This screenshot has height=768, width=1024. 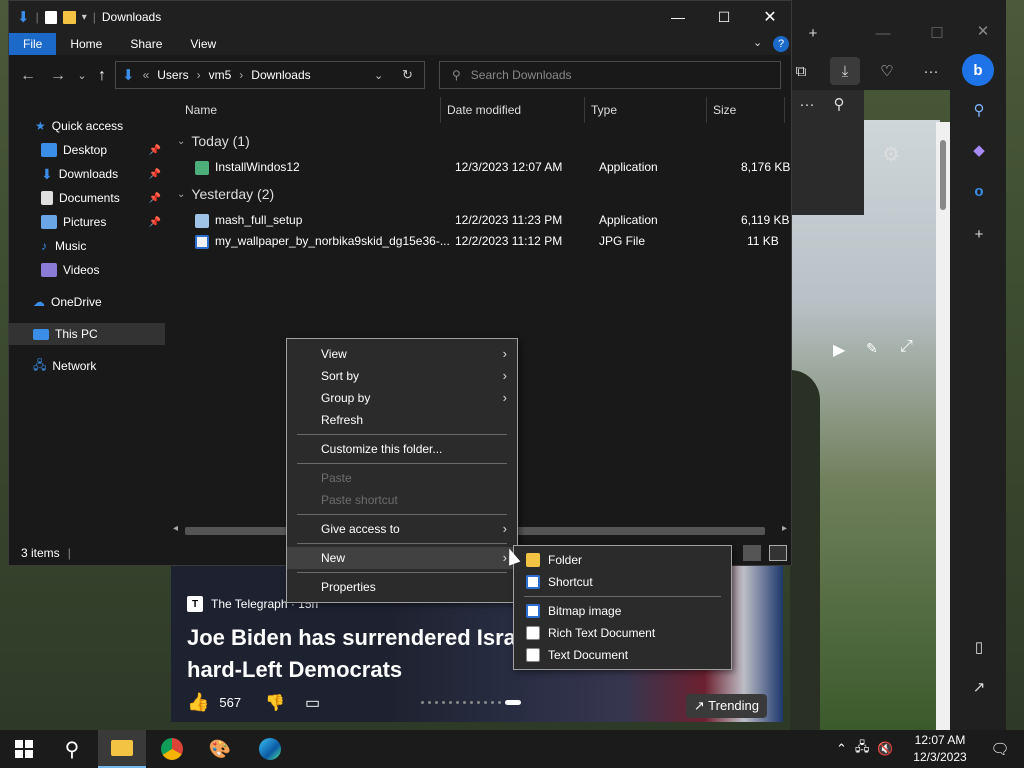 I want to click on sidebar-toggle-icon: ▯, so click(x=979, y=647).